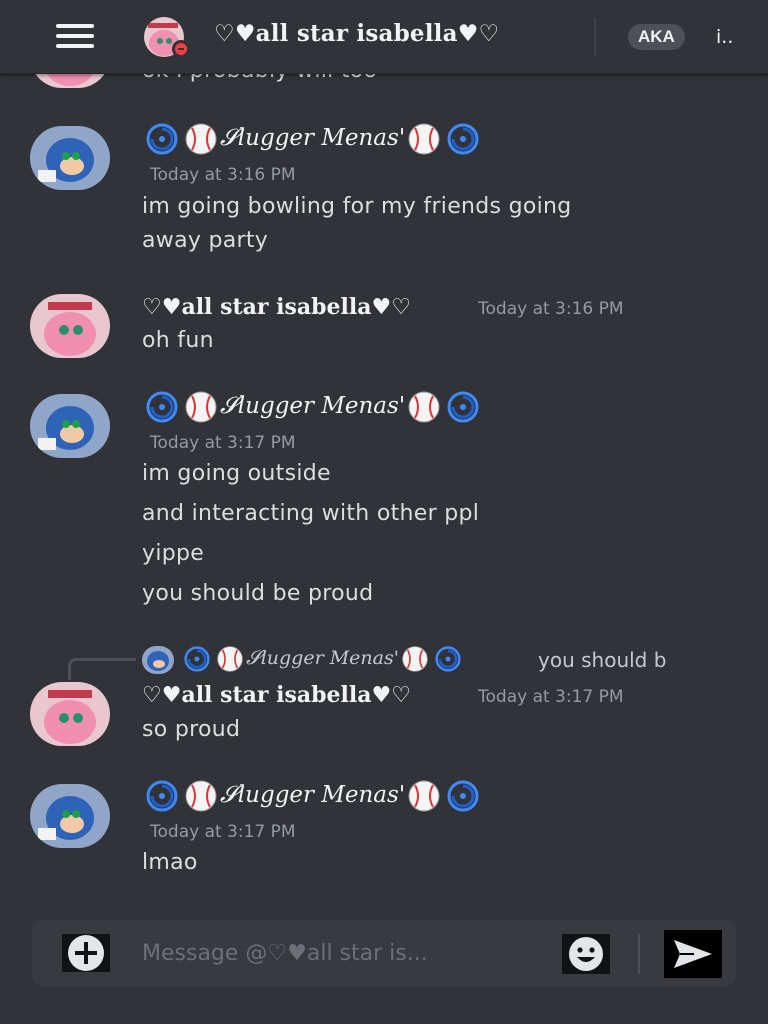 The image size is (768, 1024). What do you see at coordinates (181, 49) in the screenshot?
I see `do-not-disturb-icon` at bounding box center [181, 49].